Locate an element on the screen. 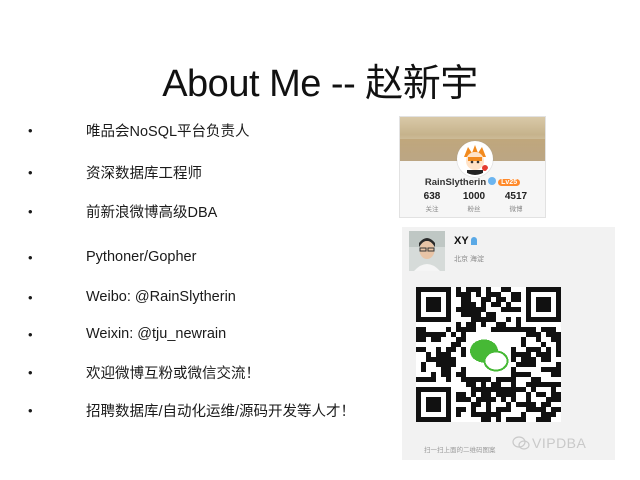 The width and height of the screenshot is (640, 480). weibo-stat-following: 638 关注 is located at coordinates (432, 202).